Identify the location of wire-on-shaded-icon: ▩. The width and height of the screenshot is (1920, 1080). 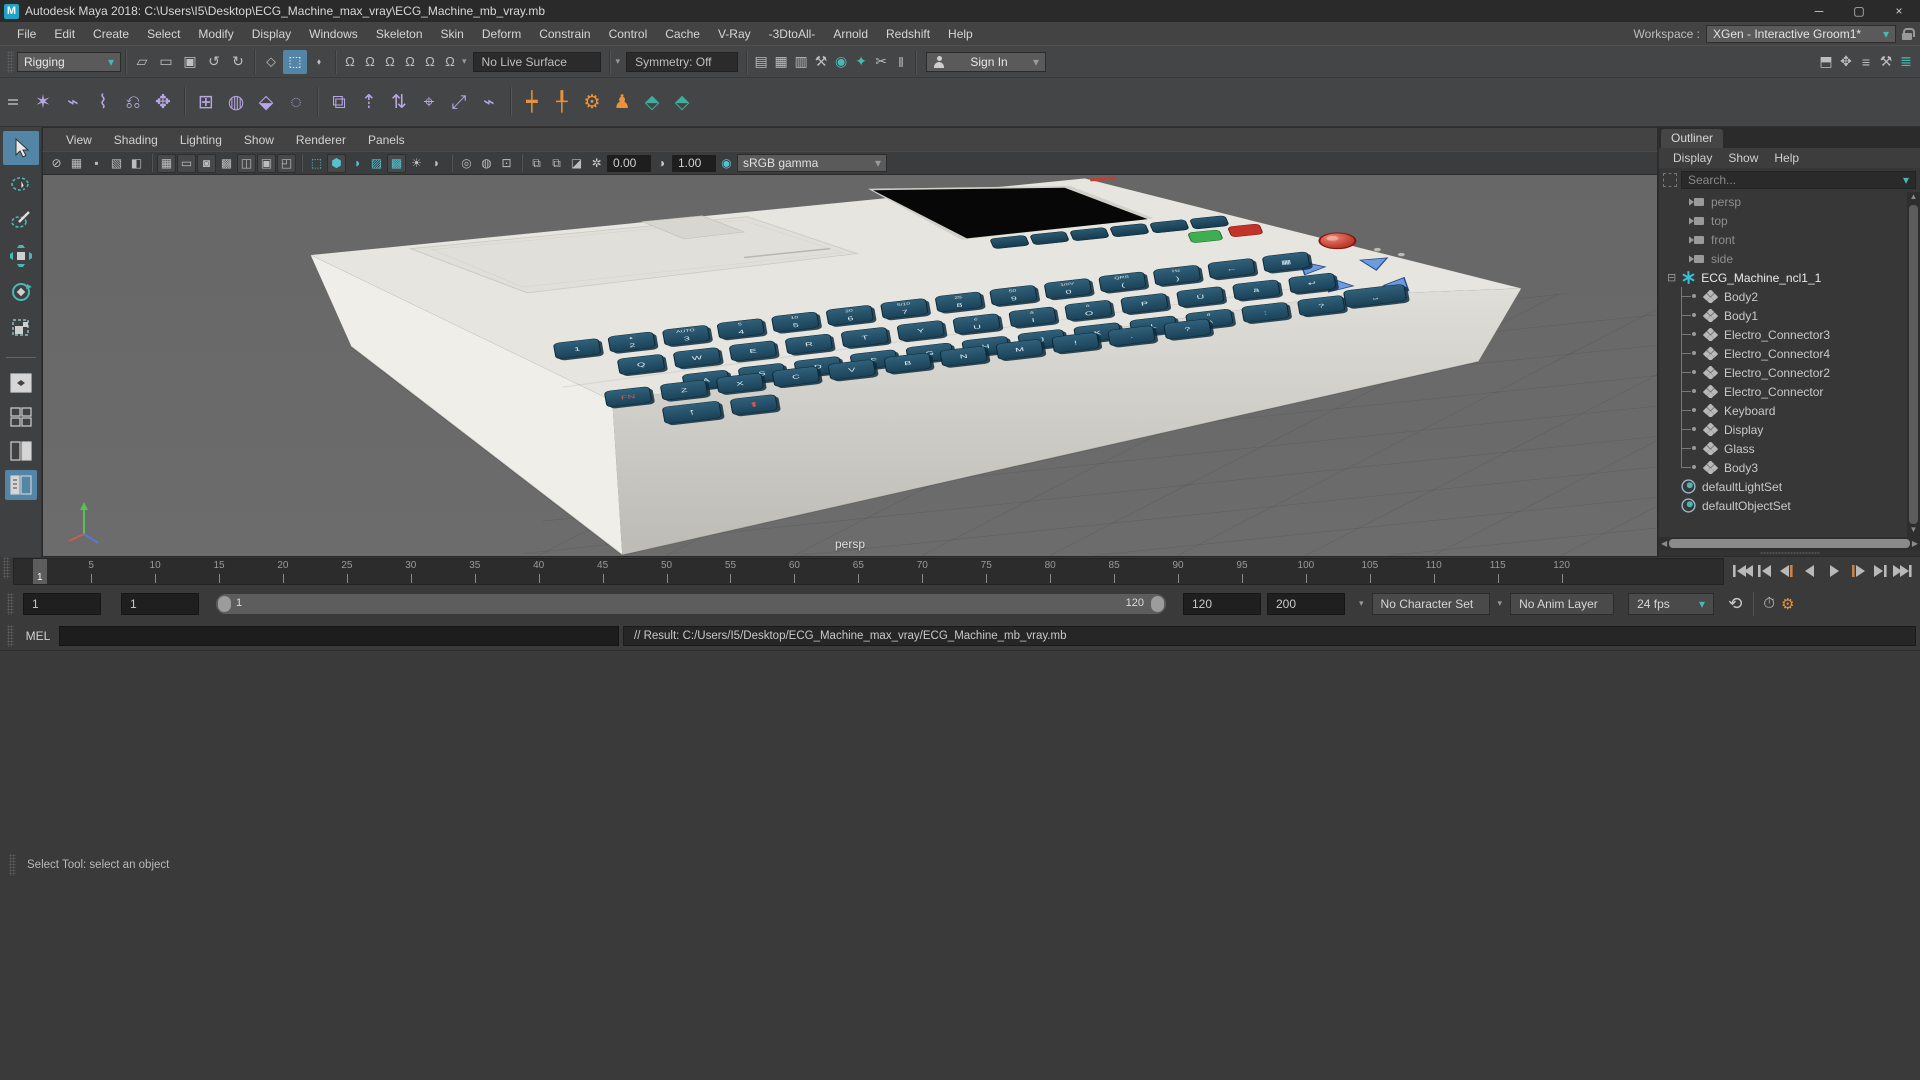
(396, 163).